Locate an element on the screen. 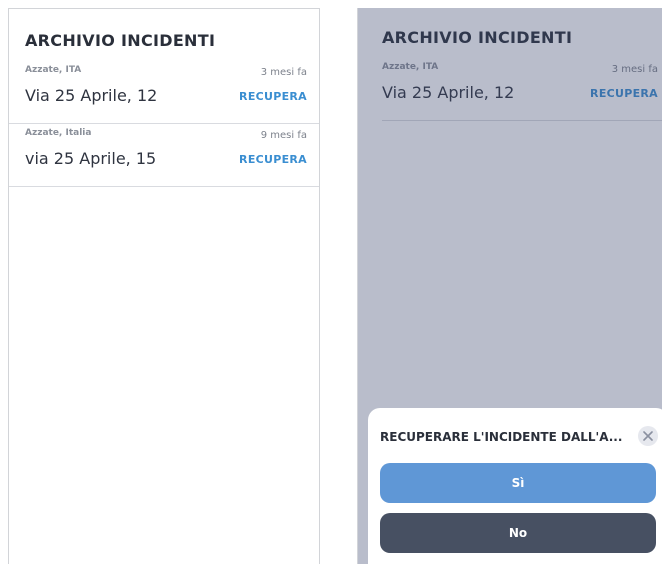 The image size is (662, 564). no-button: No is located at coordinates (518, 533).